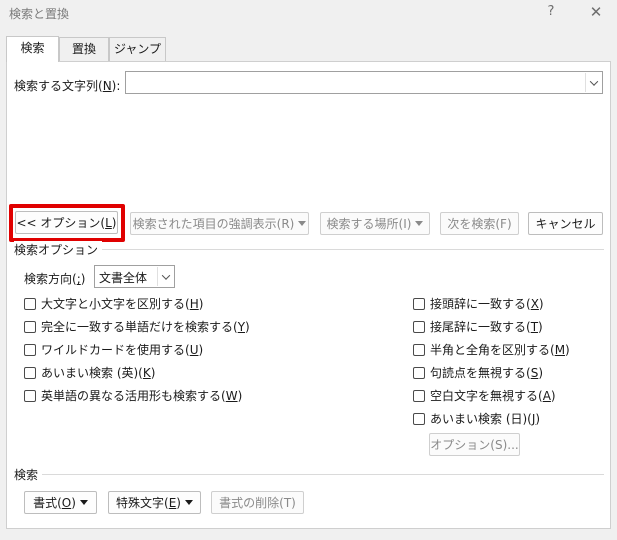  Describe the element at coordinates (154, 502) in the screenshot. I see `special-button: 特殊文字(E)` at that location.